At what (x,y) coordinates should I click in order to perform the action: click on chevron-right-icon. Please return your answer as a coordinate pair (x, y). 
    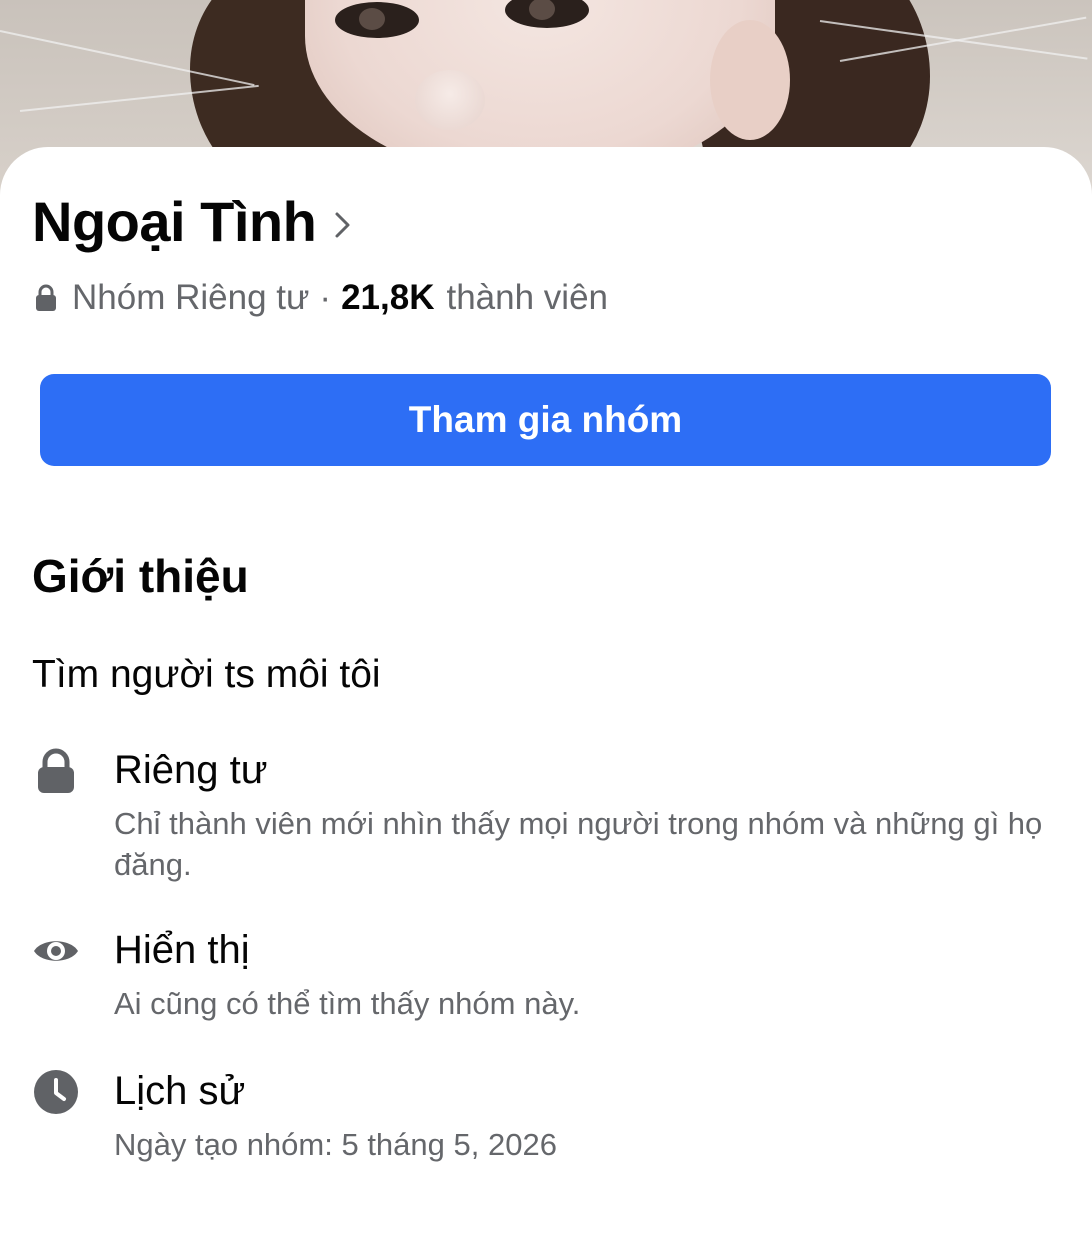
    Looking at the image, I should click on (342, 225).